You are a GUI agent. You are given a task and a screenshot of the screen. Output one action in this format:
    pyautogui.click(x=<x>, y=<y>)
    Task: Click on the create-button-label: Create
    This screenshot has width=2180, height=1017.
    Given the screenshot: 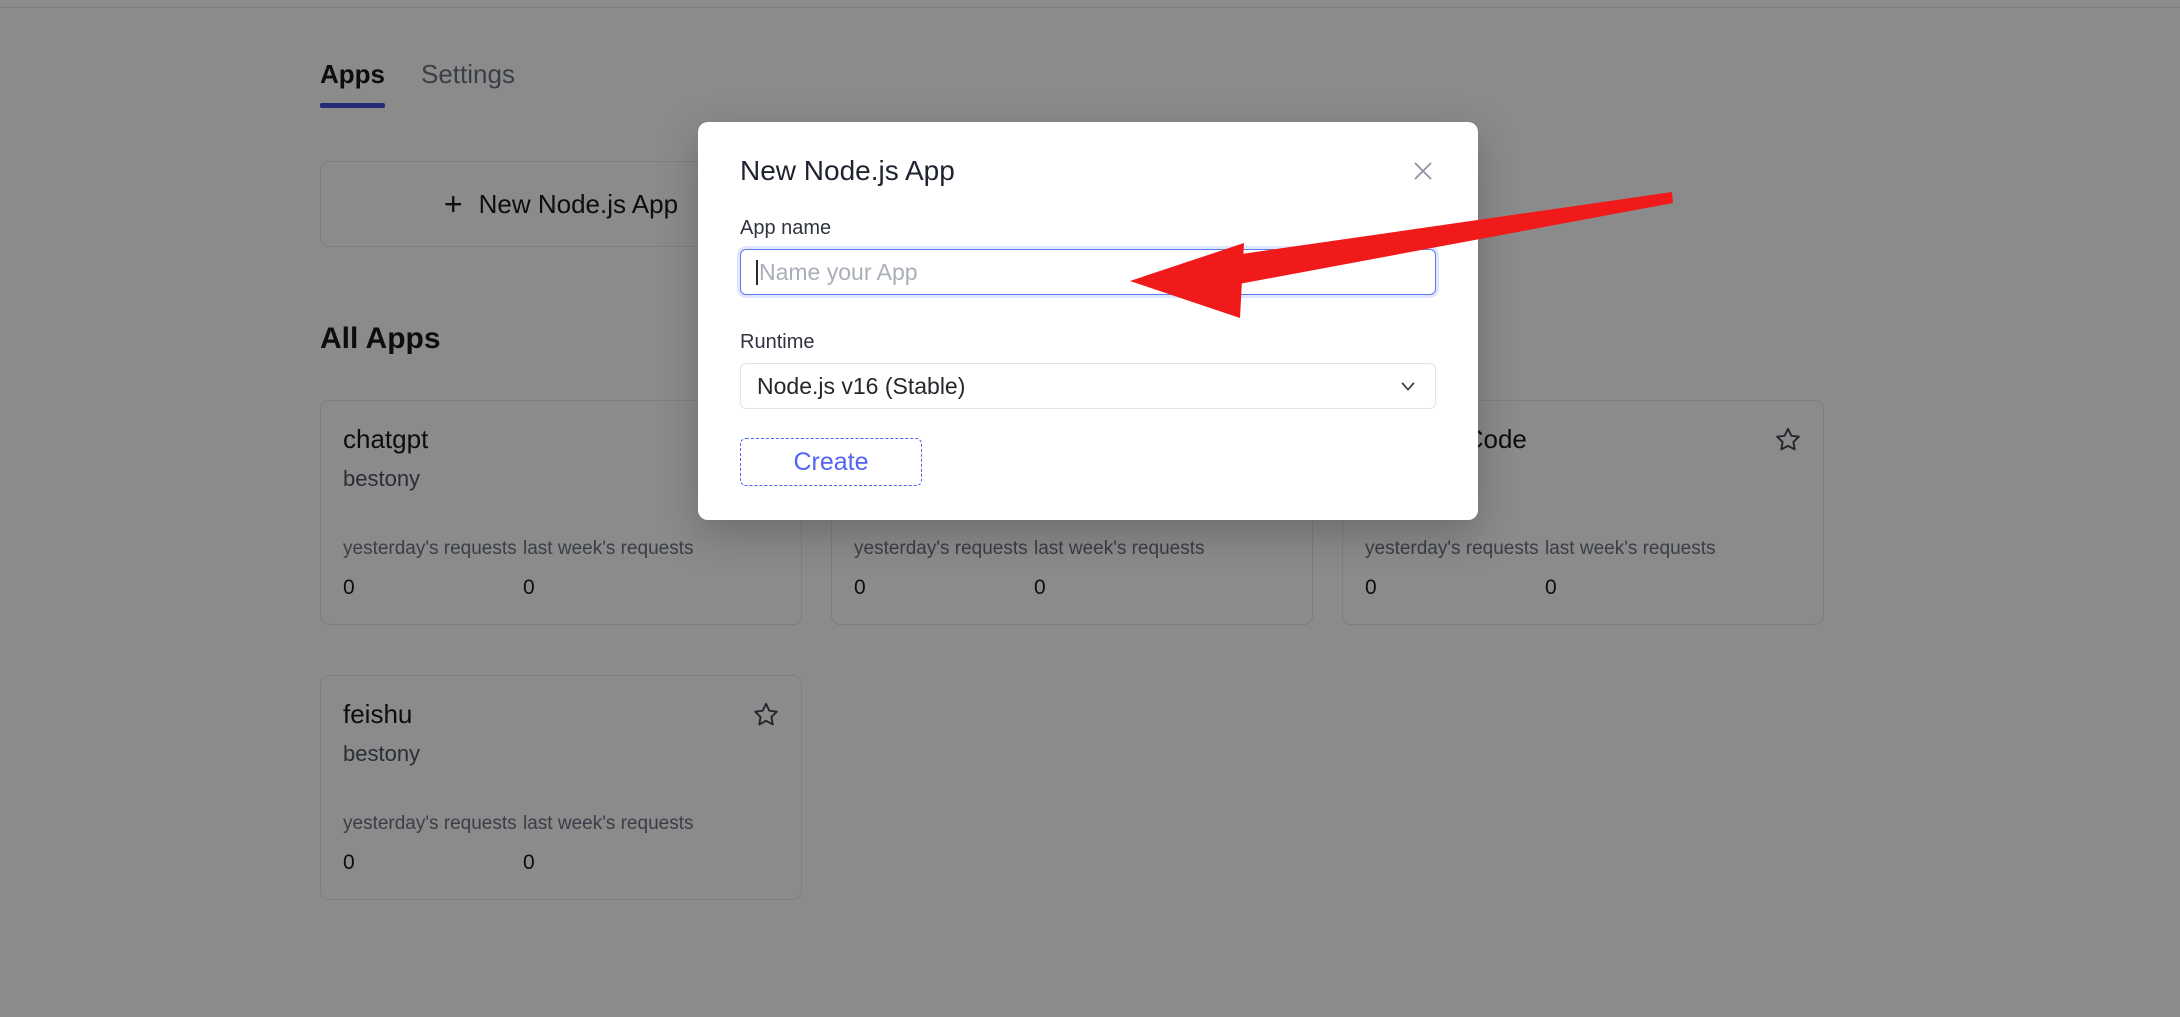 What is the action you would take?
    pyautogui.click(x=831, y=461)
    